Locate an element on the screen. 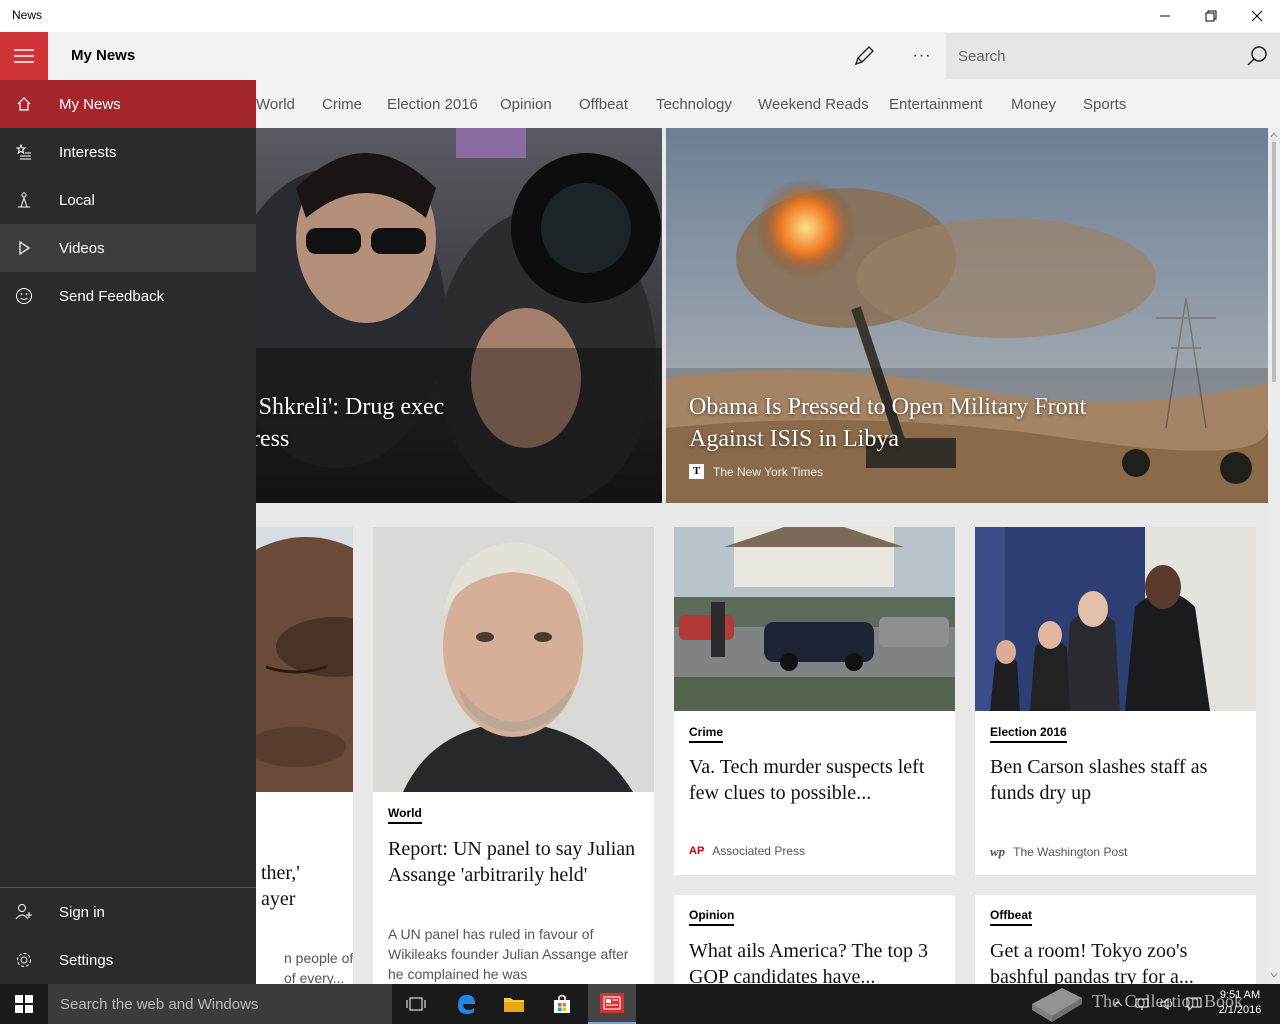 The width and height of the screenshot is (1280, 1024). pencil-icon is located at coordinates (864, 56).